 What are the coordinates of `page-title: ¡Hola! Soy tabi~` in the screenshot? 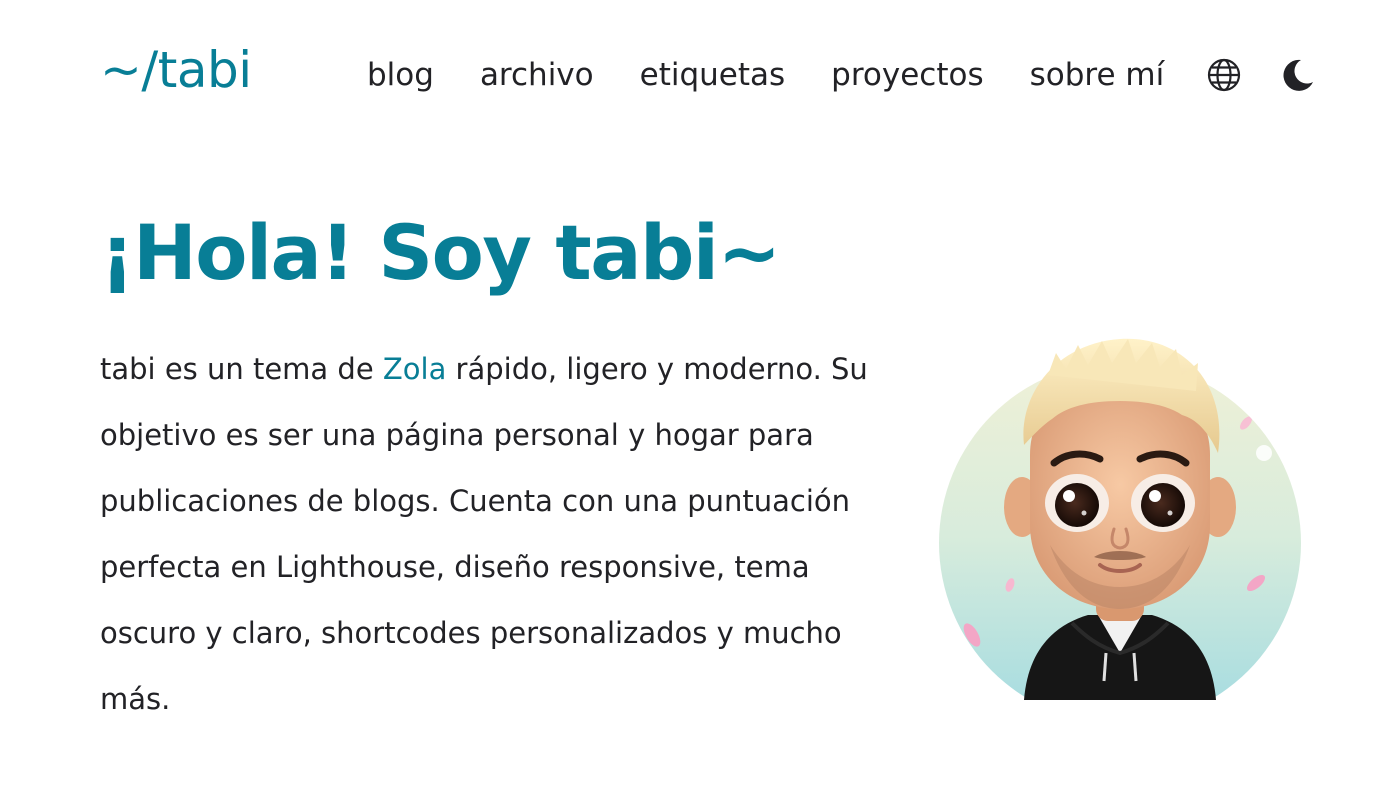 It's located at (440, 252).